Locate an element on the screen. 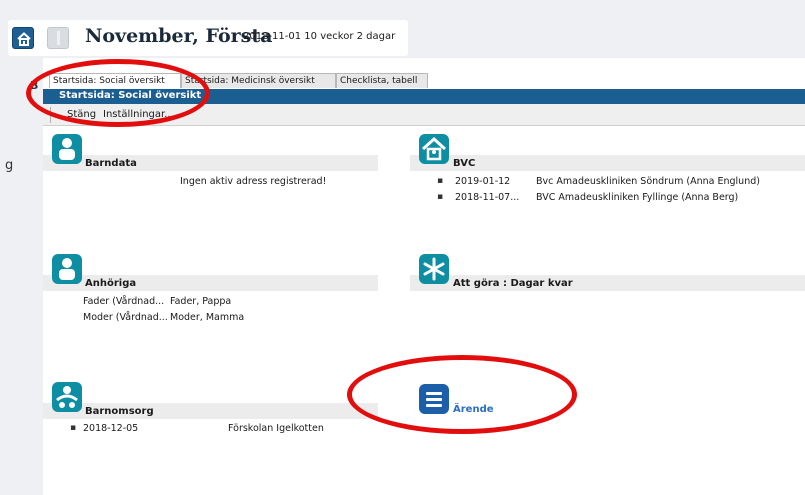 Image resolution: width=805 pixels, height=495 pixels. tab-checklist-table: Checklista, tabell is located at coordinates (382, 80).